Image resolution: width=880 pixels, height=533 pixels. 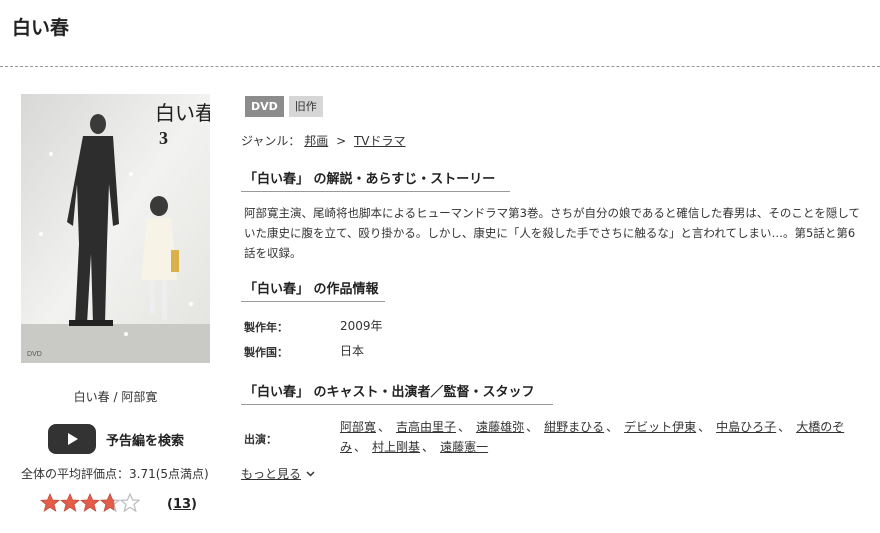 I want to click on cover-caption: 白い春 / 阿部寛, so click(x=115, y=397).